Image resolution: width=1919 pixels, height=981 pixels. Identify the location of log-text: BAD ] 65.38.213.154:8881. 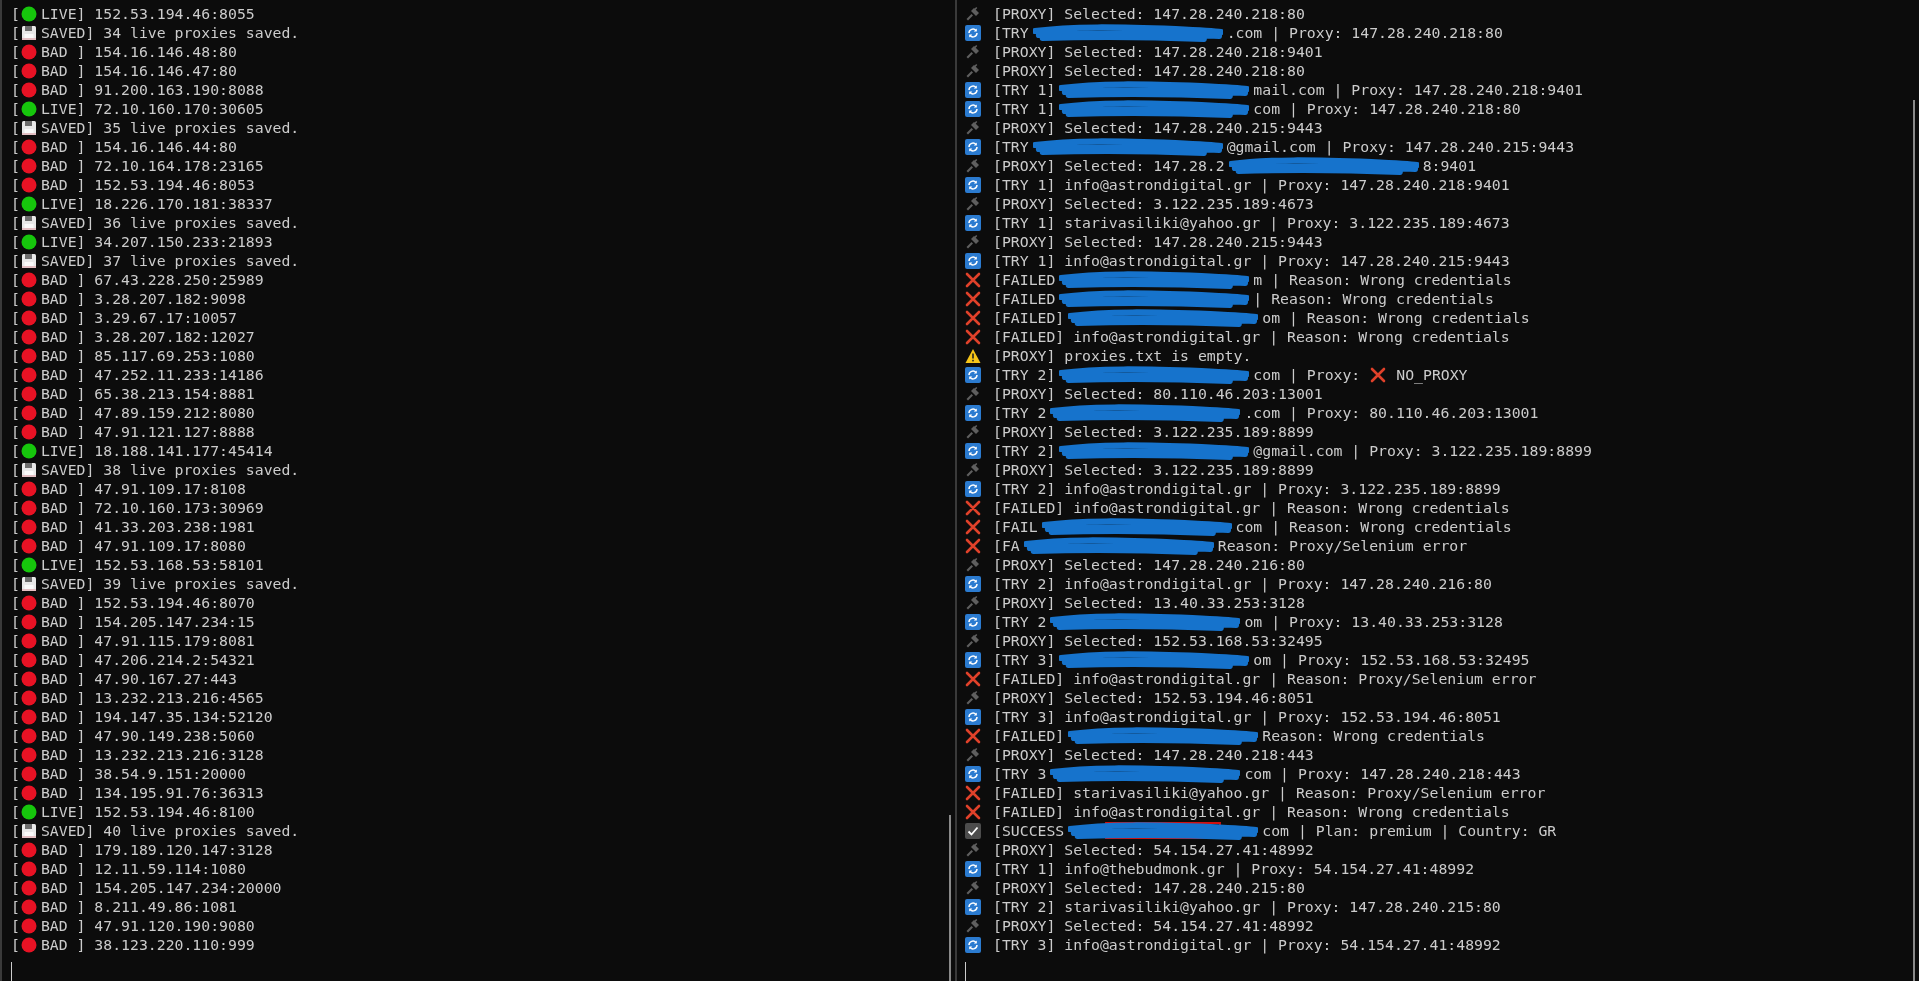
(147, 393).